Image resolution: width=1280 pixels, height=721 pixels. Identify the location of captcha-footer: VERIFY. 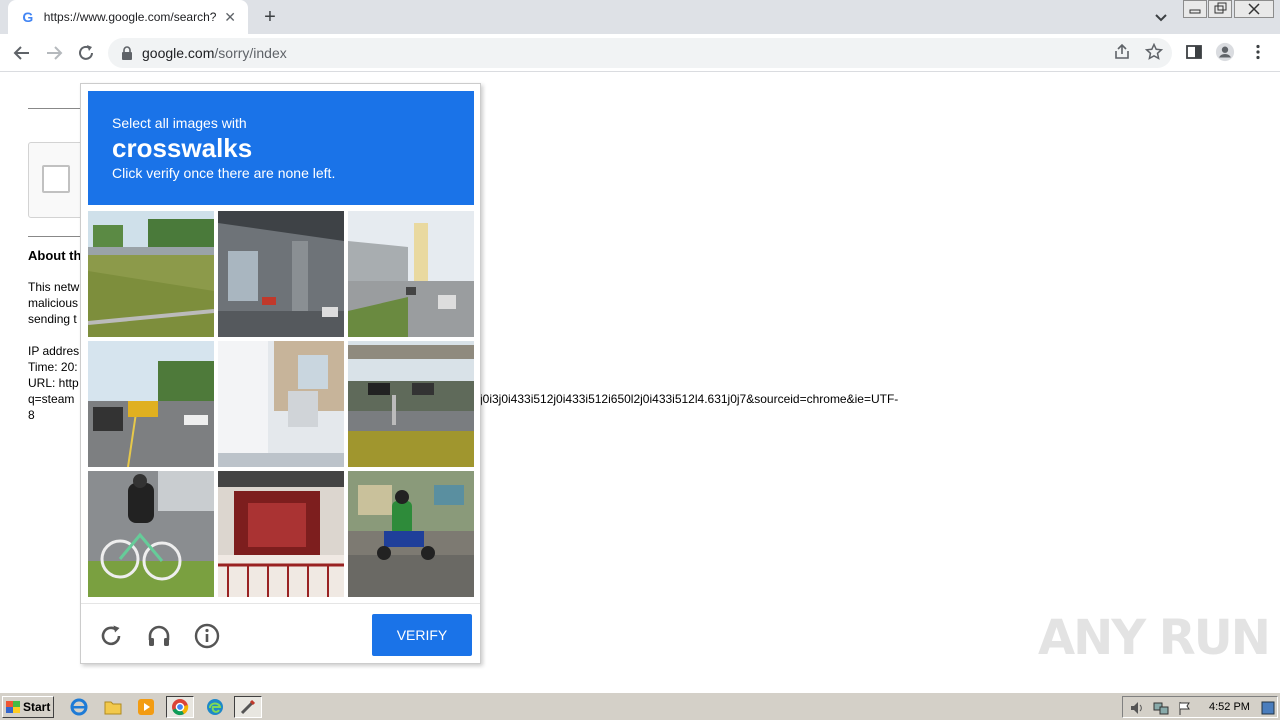
(280, 633).